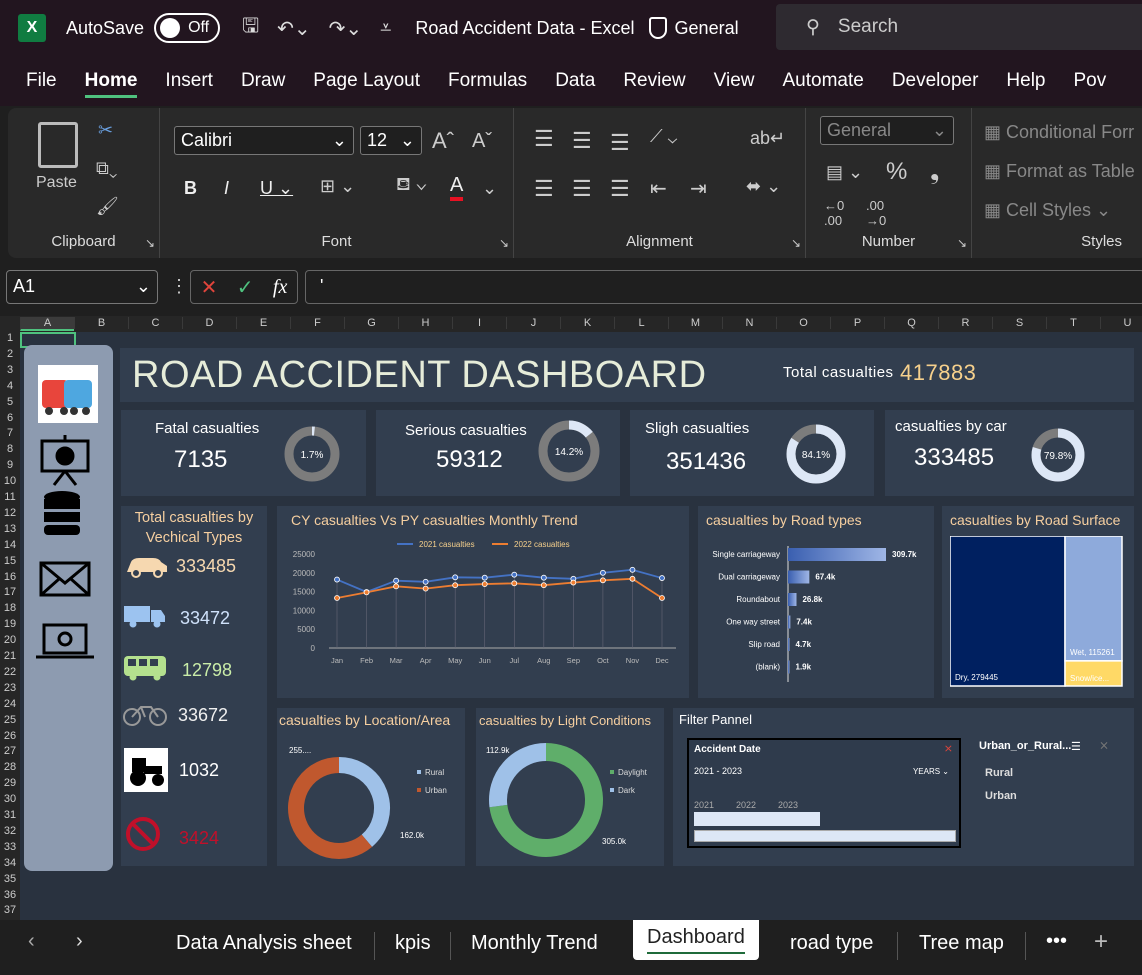 This screenshot has height=975, width=1142. Describe the element at coordinates (1101, 942) in the screenshot. I see `add-sheet-icon: +` at that location.